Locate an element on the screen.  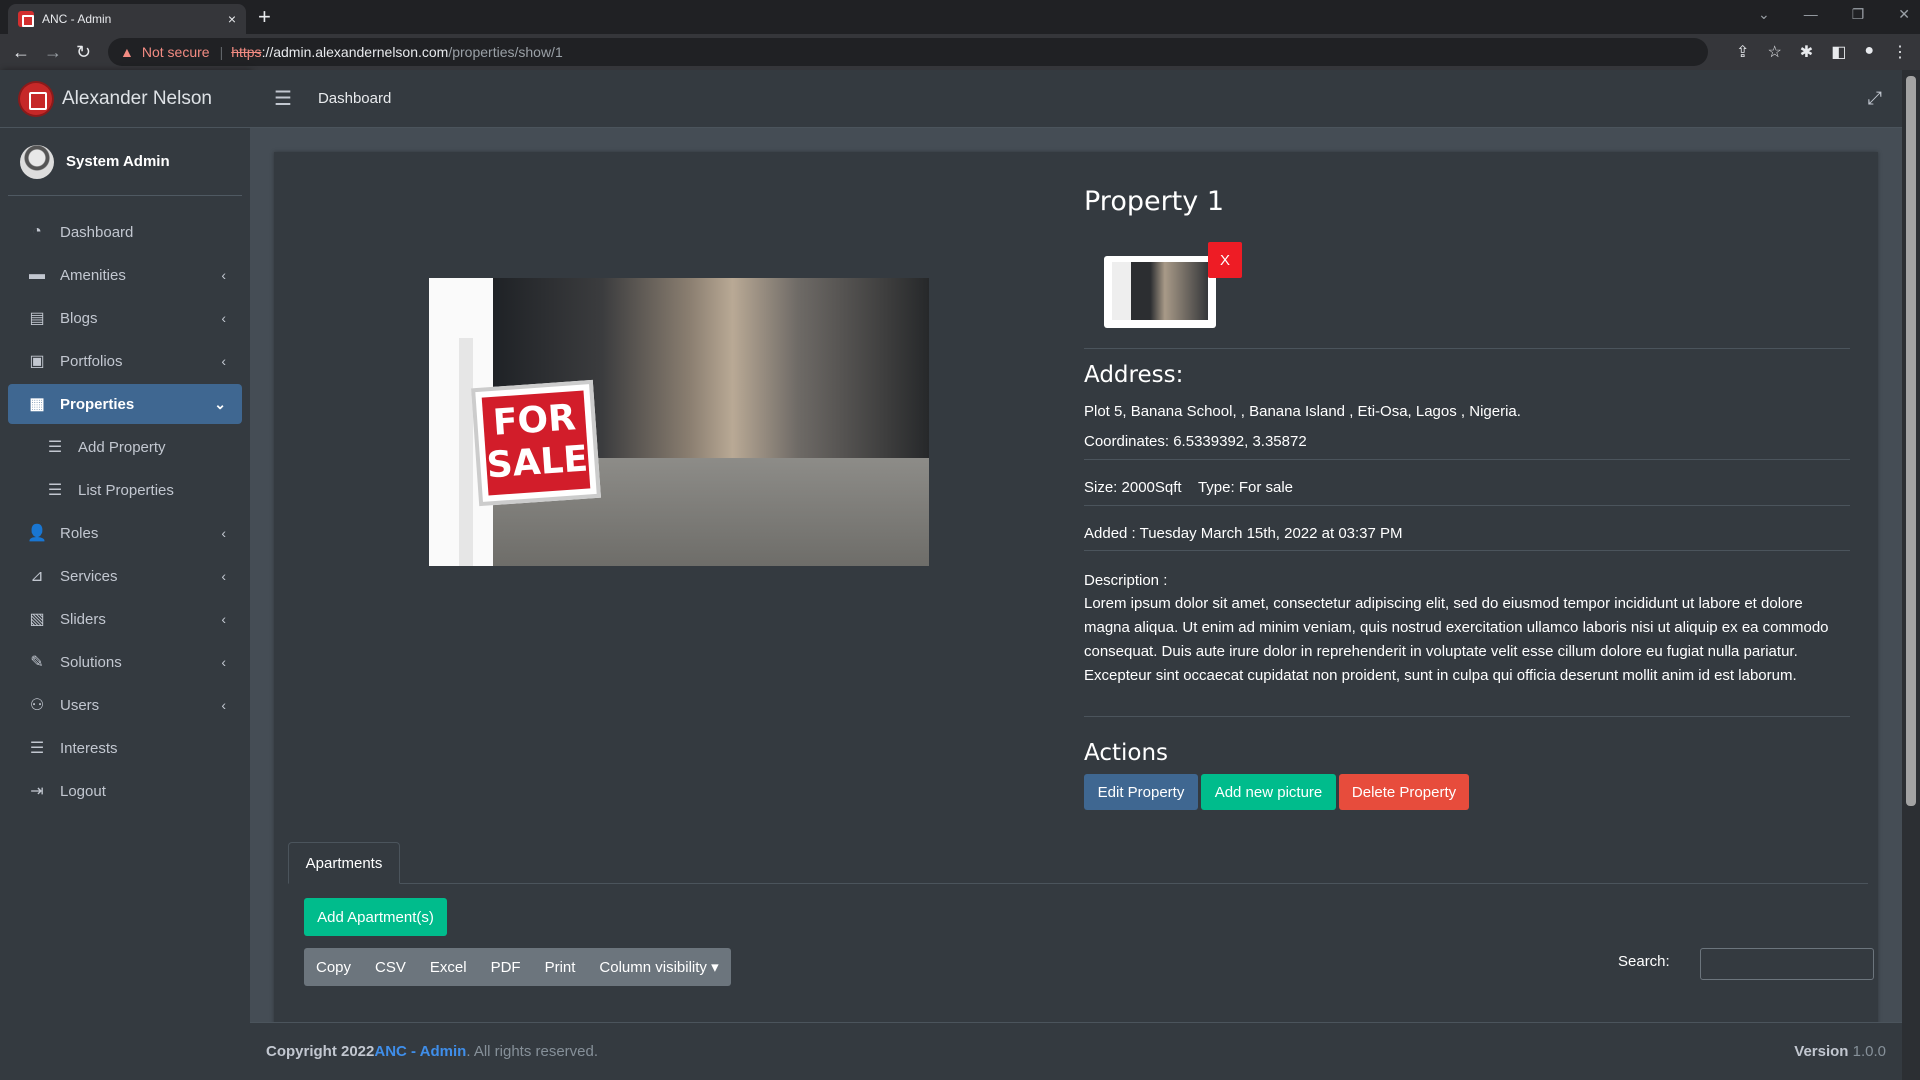
url-path: /properties/show/1 is located at coordinates (505, 52).